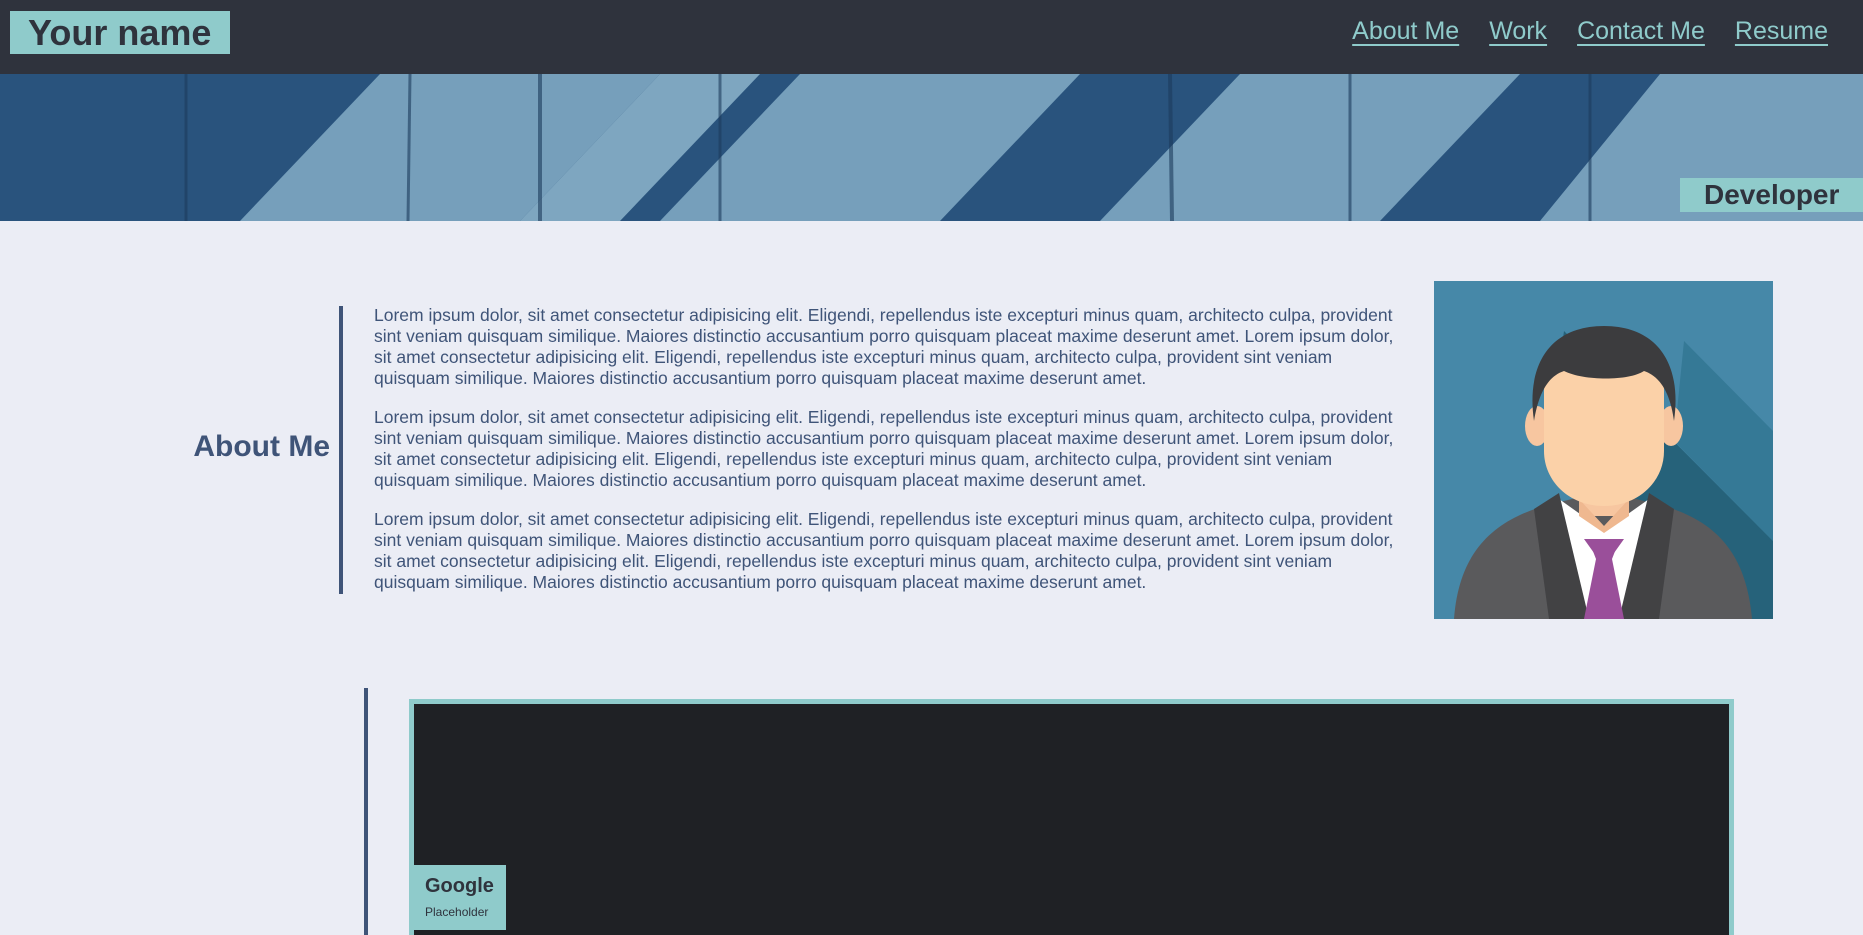 The image size is (1863, 935). I want to click on main-nav: About Me Work Contact Me Resume, so click(1590, 31).